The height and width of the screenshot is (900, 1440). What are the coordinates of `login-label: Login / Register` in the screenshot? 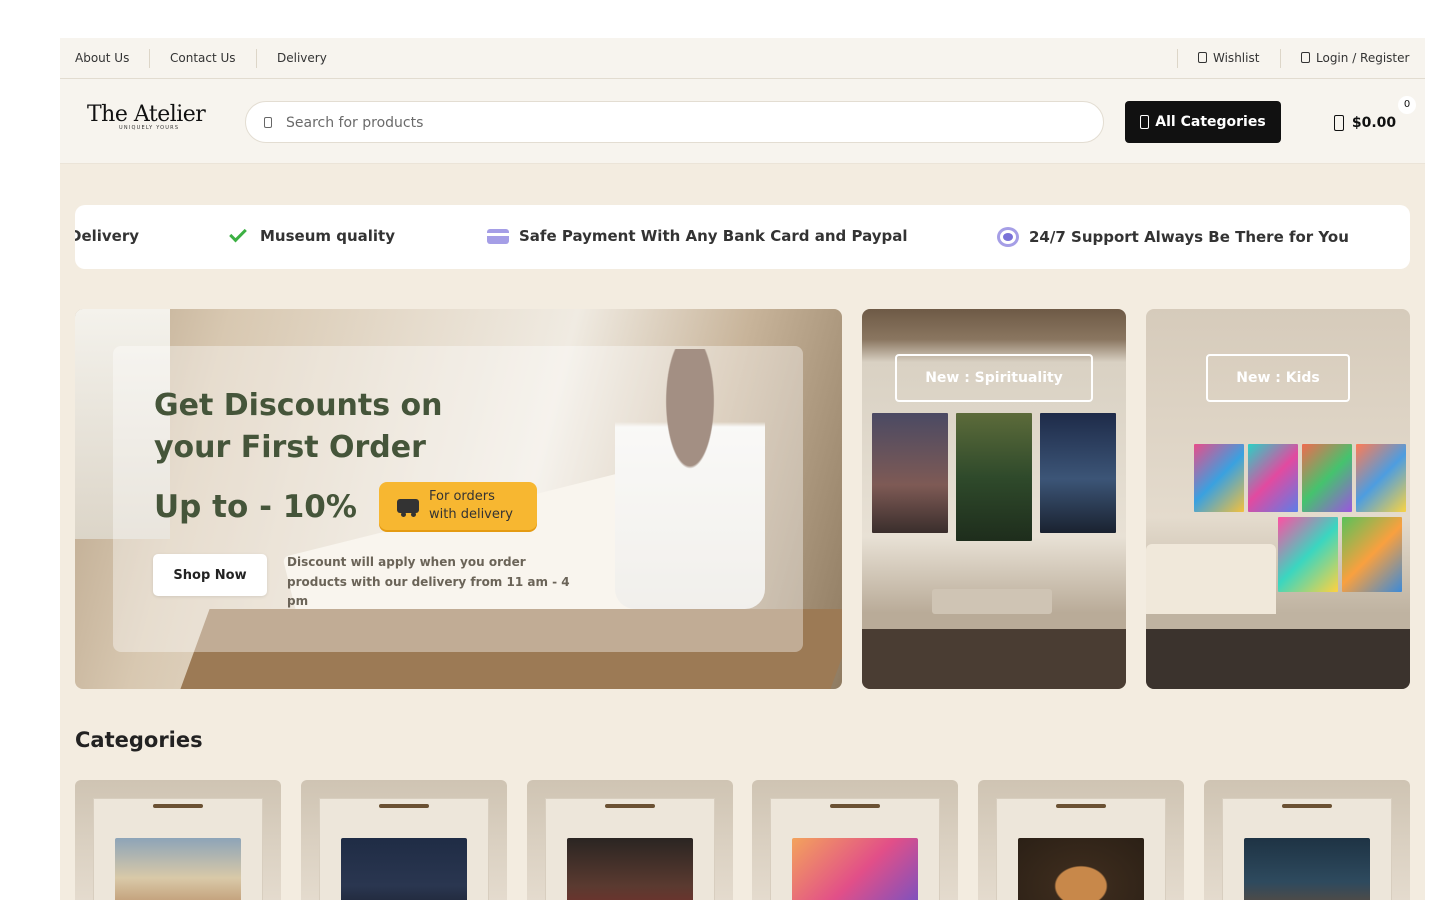 It's located at (1363, 58).